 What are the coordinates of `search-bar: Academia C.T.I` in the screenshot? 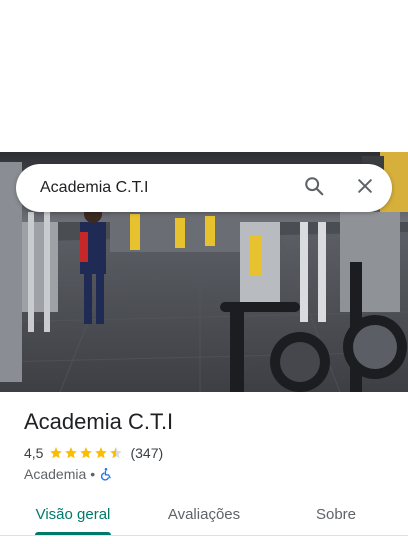 It's located at (204, 188).